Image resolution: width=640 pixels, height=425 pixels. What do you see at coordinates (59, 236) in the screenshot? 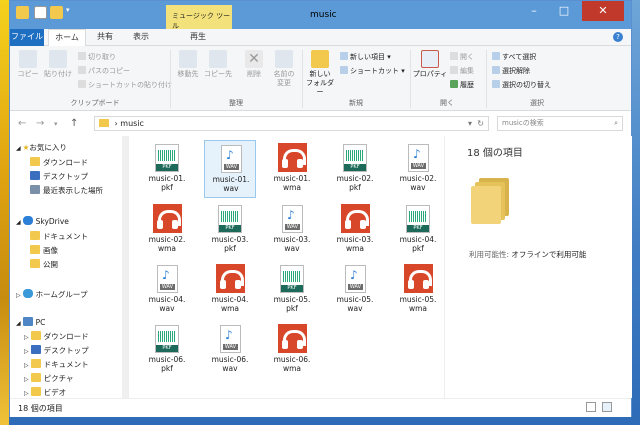
I see `nav-sky-documents: ドキュメント` at bounding box center [59, 236].